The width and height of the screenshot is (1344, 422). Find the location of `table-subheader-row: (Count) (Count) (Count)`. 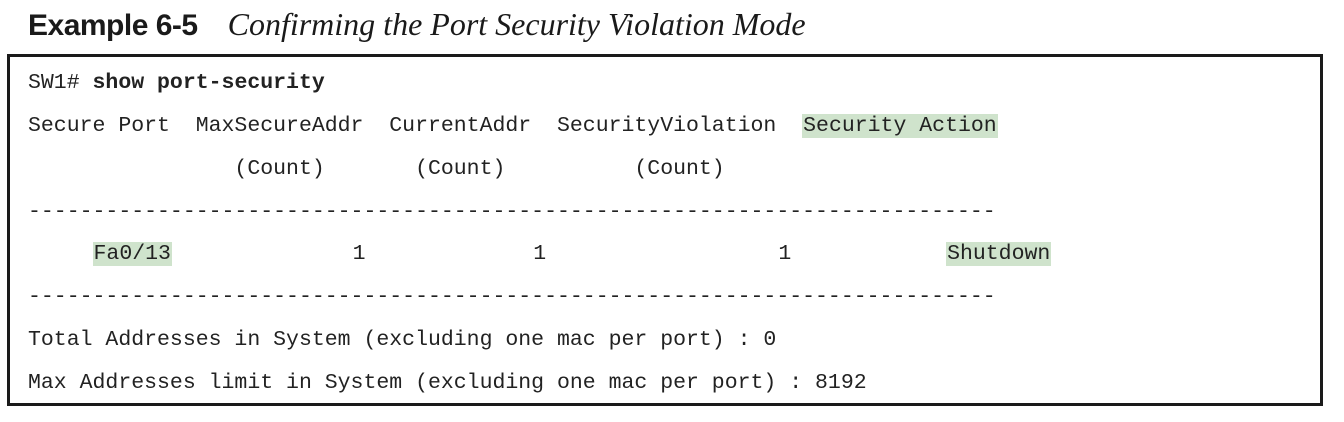

table-subheader-row: (Count) (Count) (Count) is located at coordinates (376, 169).